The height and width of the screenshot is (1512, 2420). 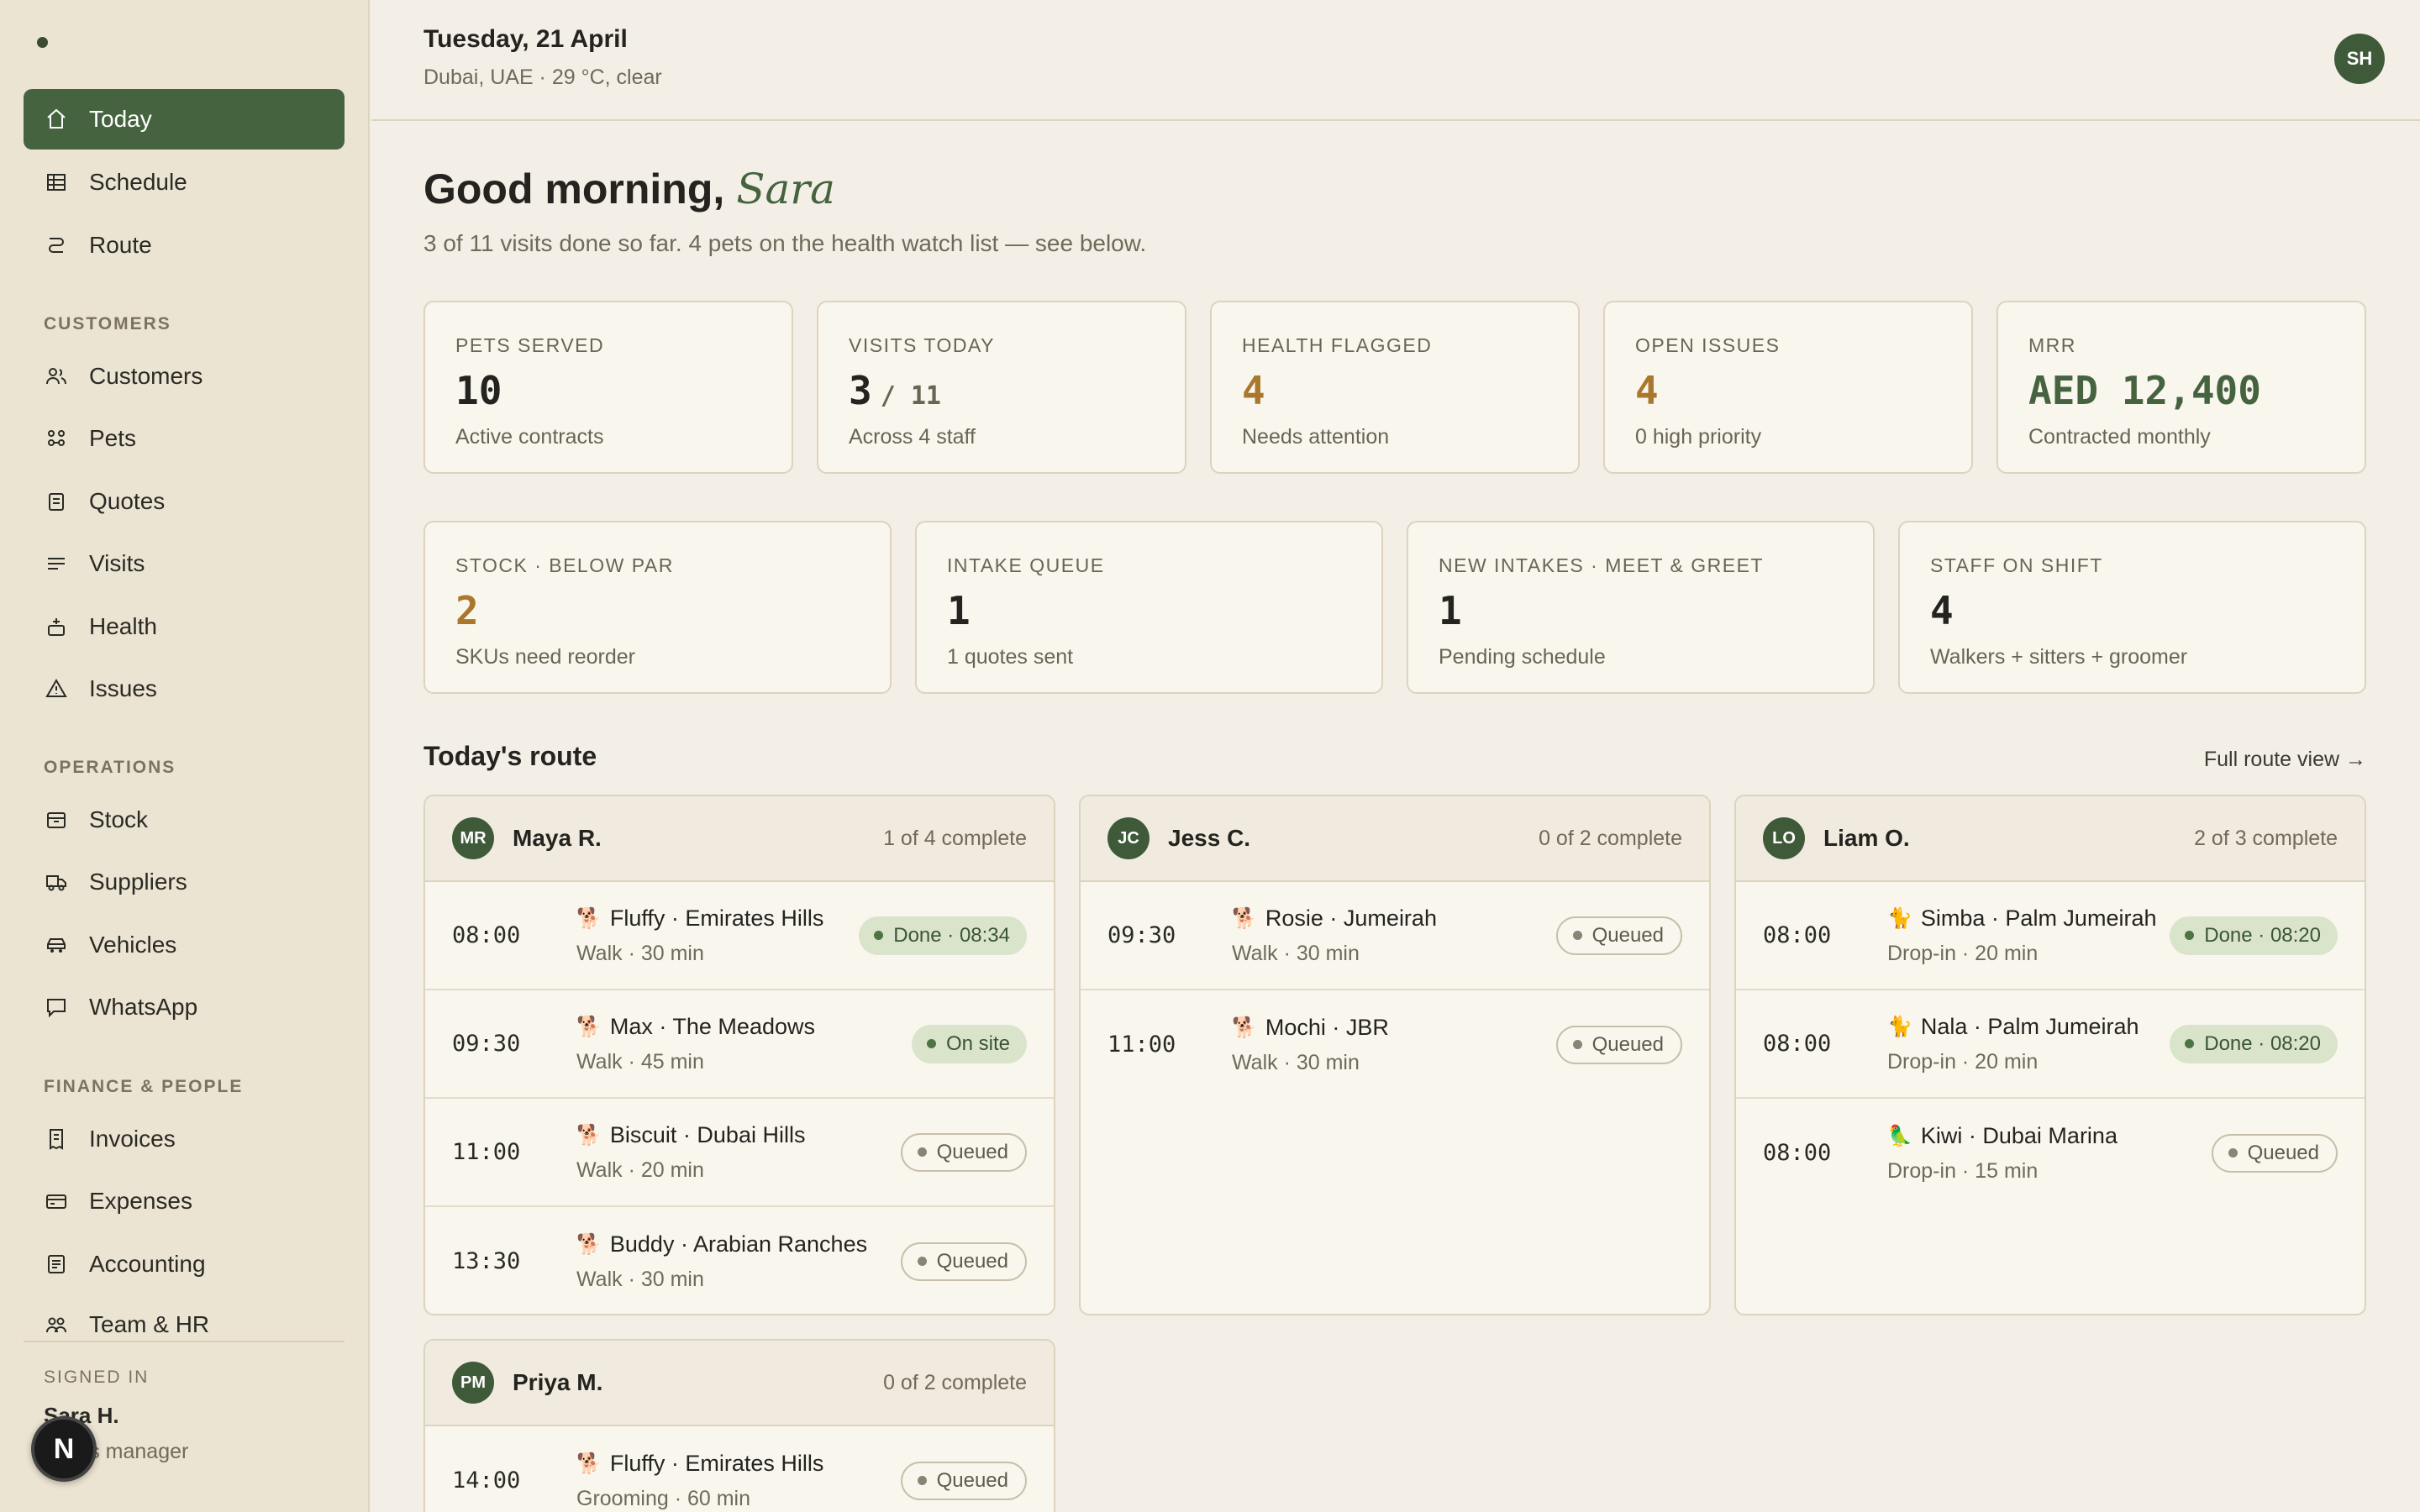 What do you see at coordinates (738, 1135) in the screenshot?
I see `visit-title: 🐕 Biscuit · Dubai Hills` at bounding box center [738, 1135].